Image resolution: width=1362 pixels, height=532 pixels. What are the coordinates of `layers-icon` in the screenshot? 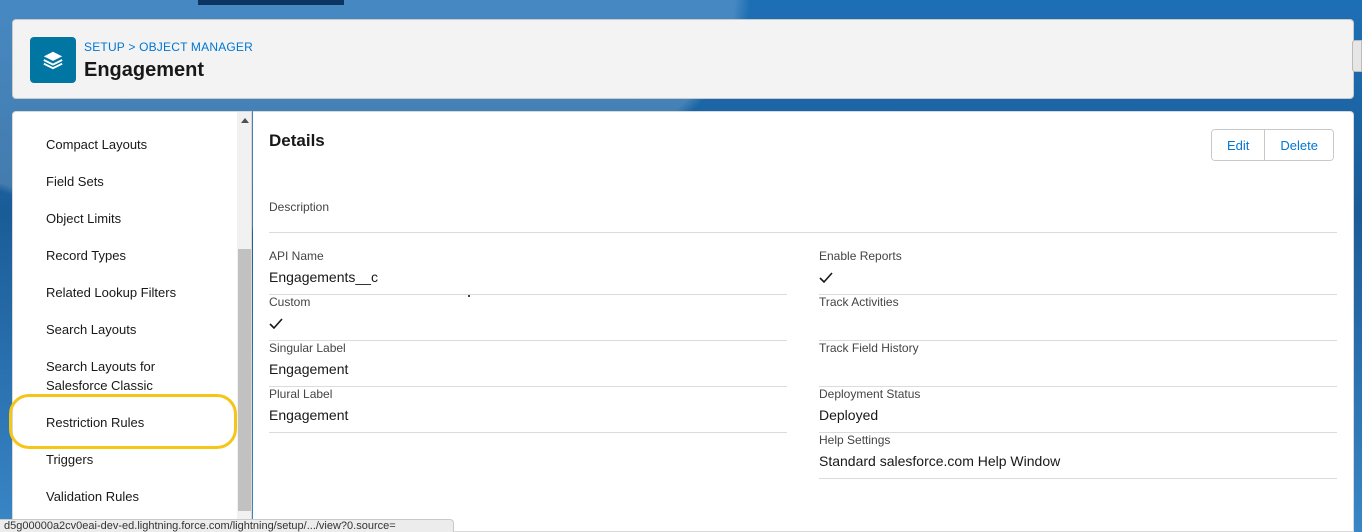 It's located at (53, 60).